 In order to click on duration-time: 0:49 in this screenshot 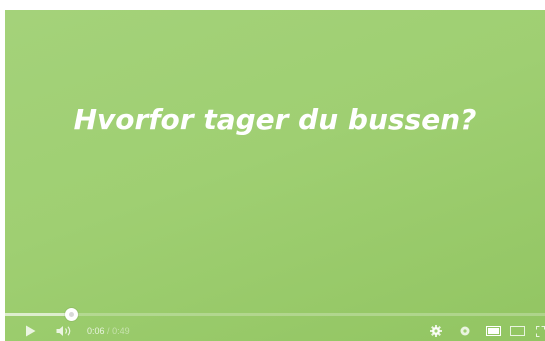, I will do `click(121, 331)`.